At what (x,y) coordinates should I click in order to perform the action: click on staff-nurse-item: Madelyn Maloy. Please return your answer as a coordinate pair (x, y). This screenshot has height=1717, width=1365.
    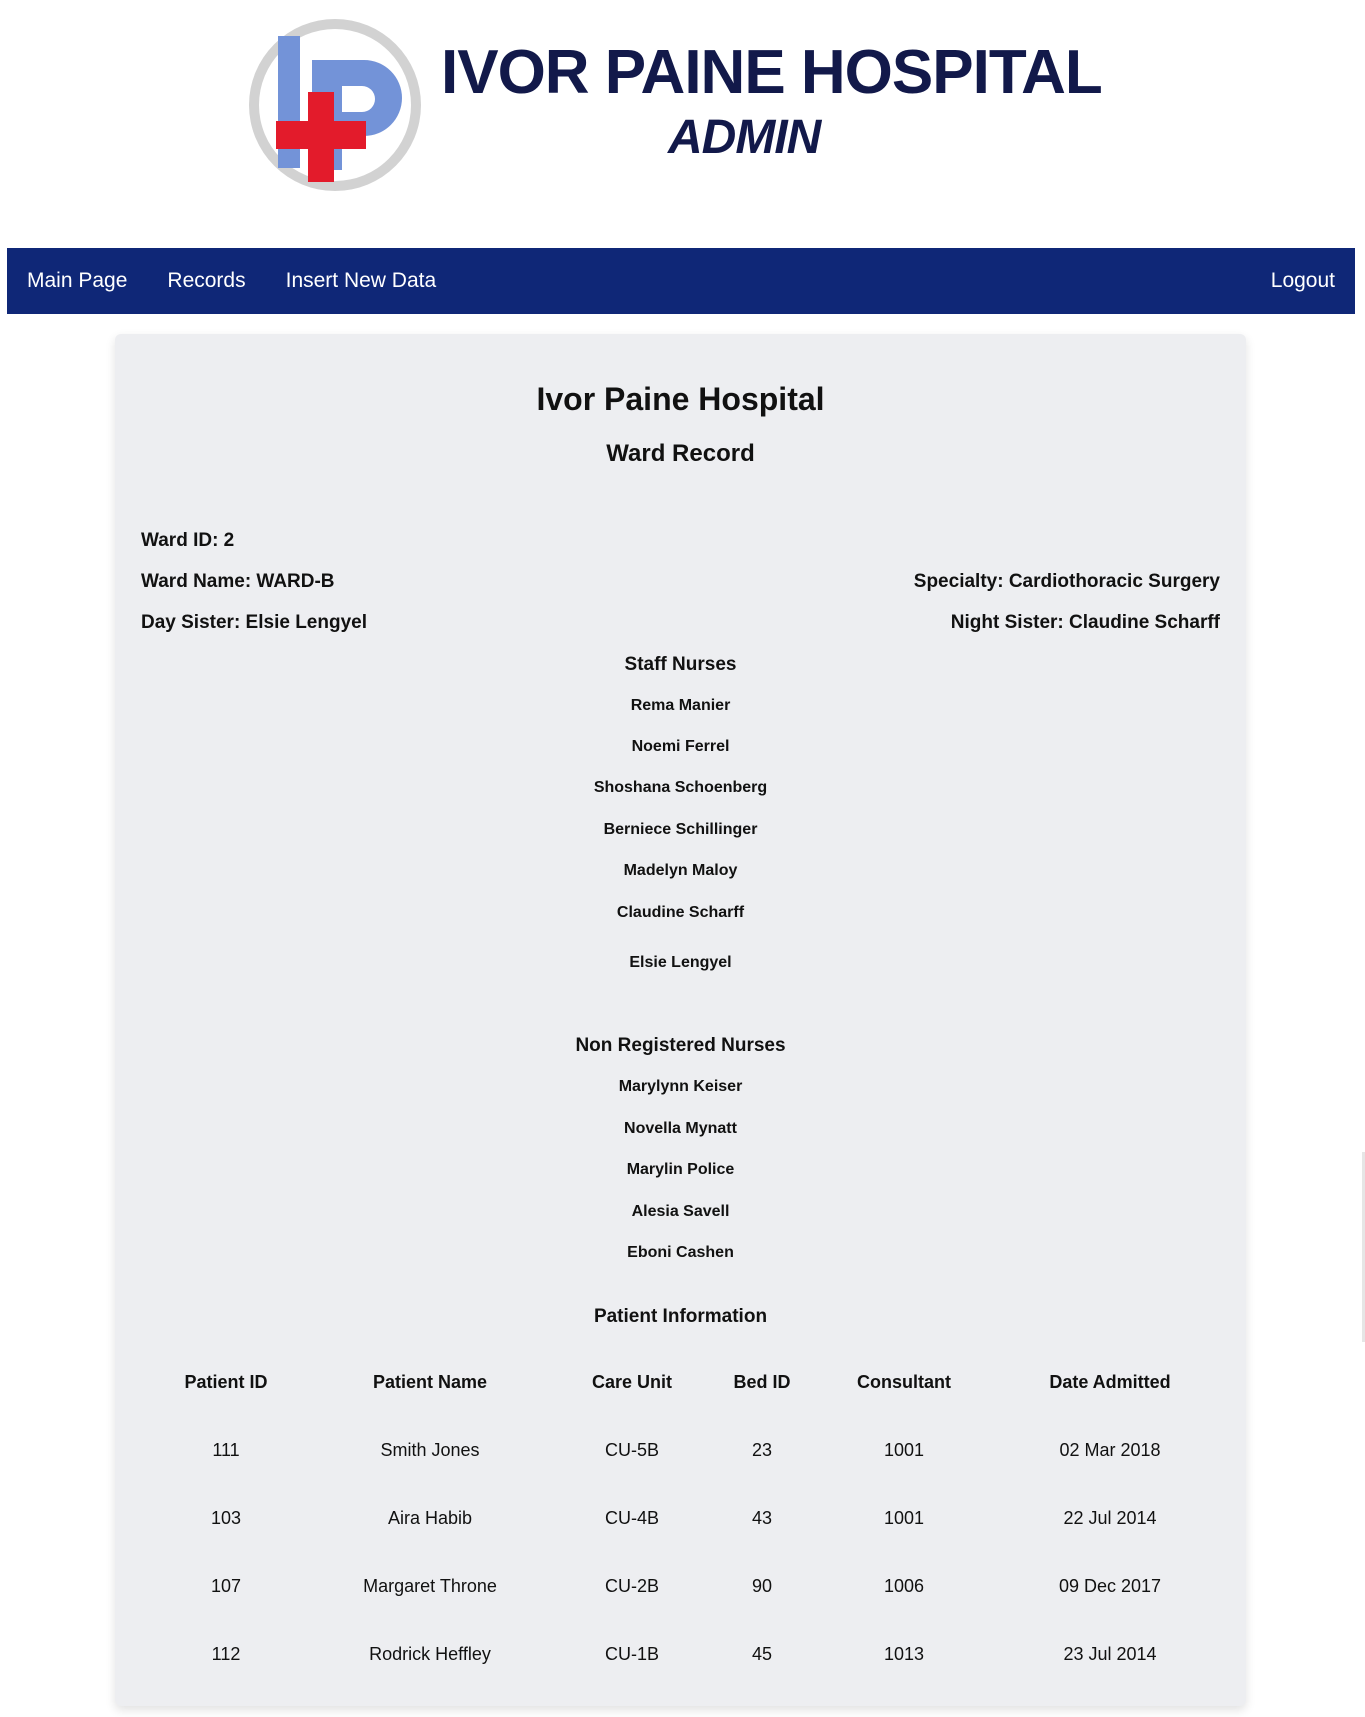
    Looking at the image, I should click on (680, 870).